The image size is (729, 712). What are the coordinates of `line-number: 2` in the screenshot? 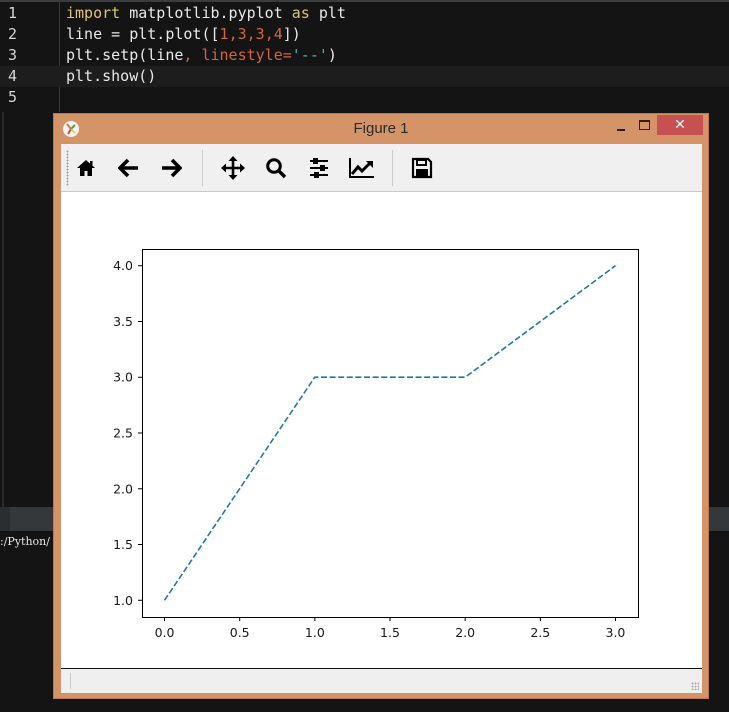 It's located at (13, 34).